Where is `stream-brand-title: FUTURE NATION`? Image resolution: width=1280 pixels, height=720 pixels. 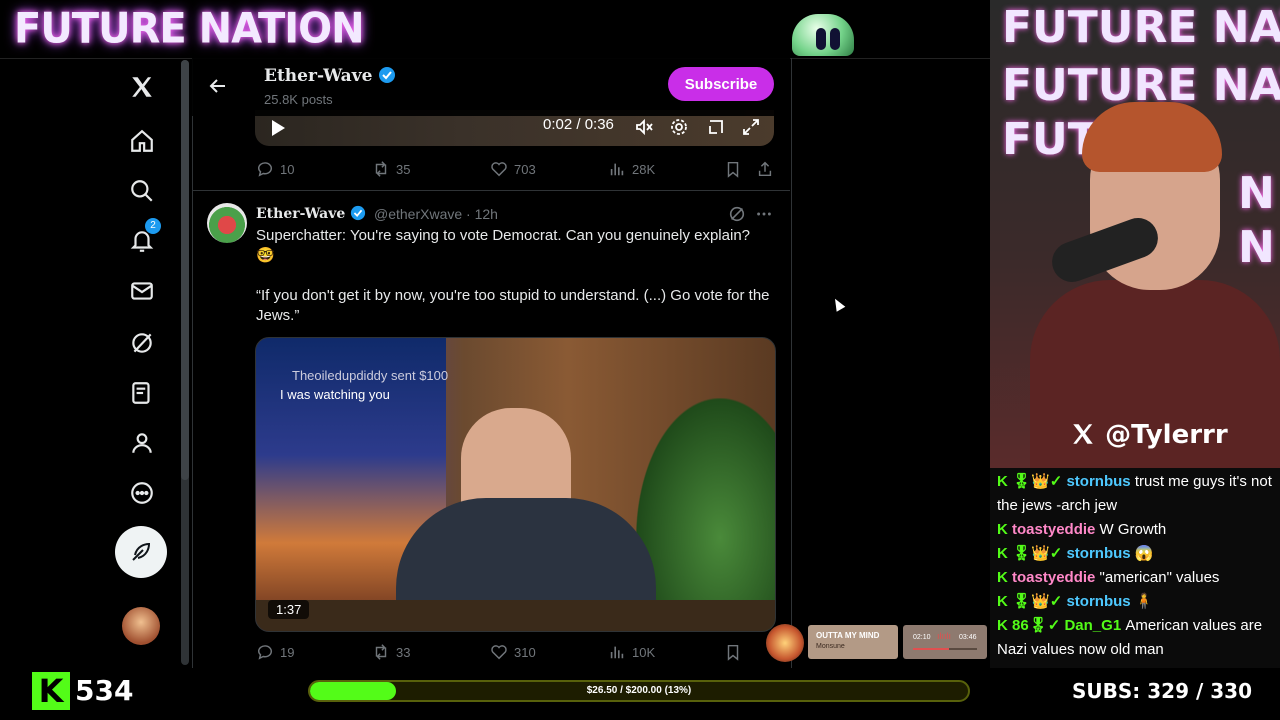 stream-brand-title: FUTURE NATION is located at coordinates (189, 29).